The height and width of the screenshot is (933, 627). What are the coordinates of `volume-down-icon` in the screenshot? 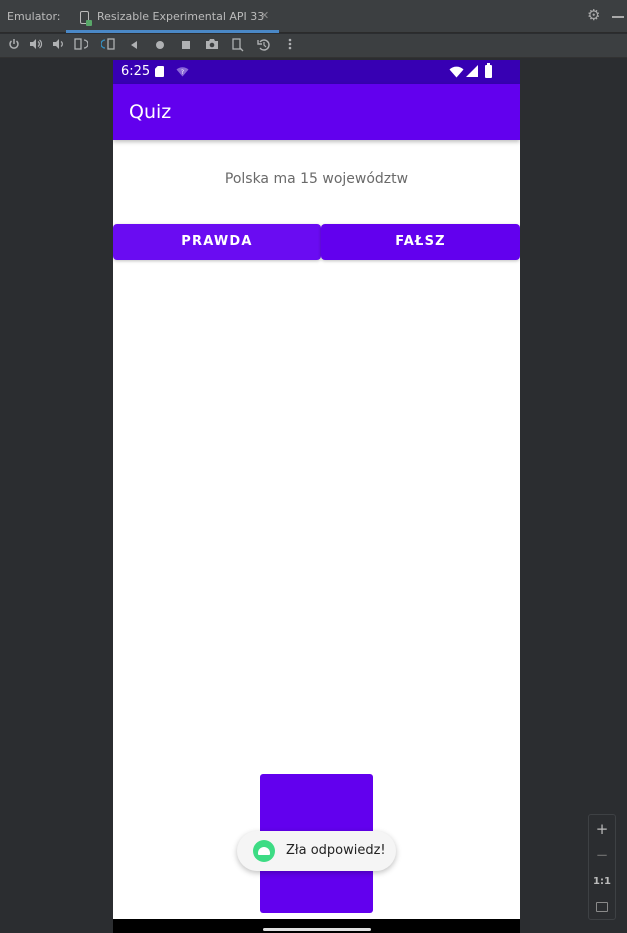 It's located at (58, 46).